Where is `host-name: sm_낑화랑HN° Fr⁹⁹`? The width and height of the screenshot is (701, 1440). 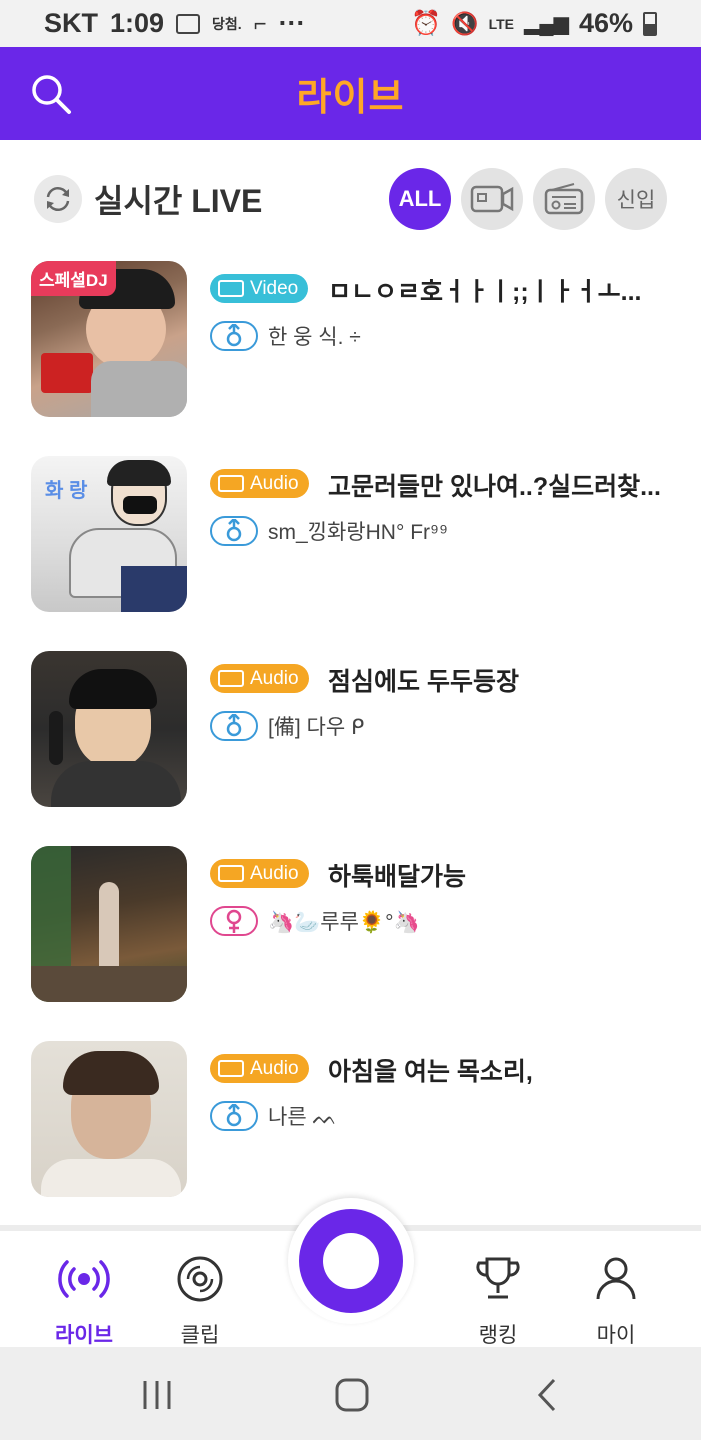 host-name: sm_낑화랑HN° Fr⁹⁹ is located at coordinates (358, 532).